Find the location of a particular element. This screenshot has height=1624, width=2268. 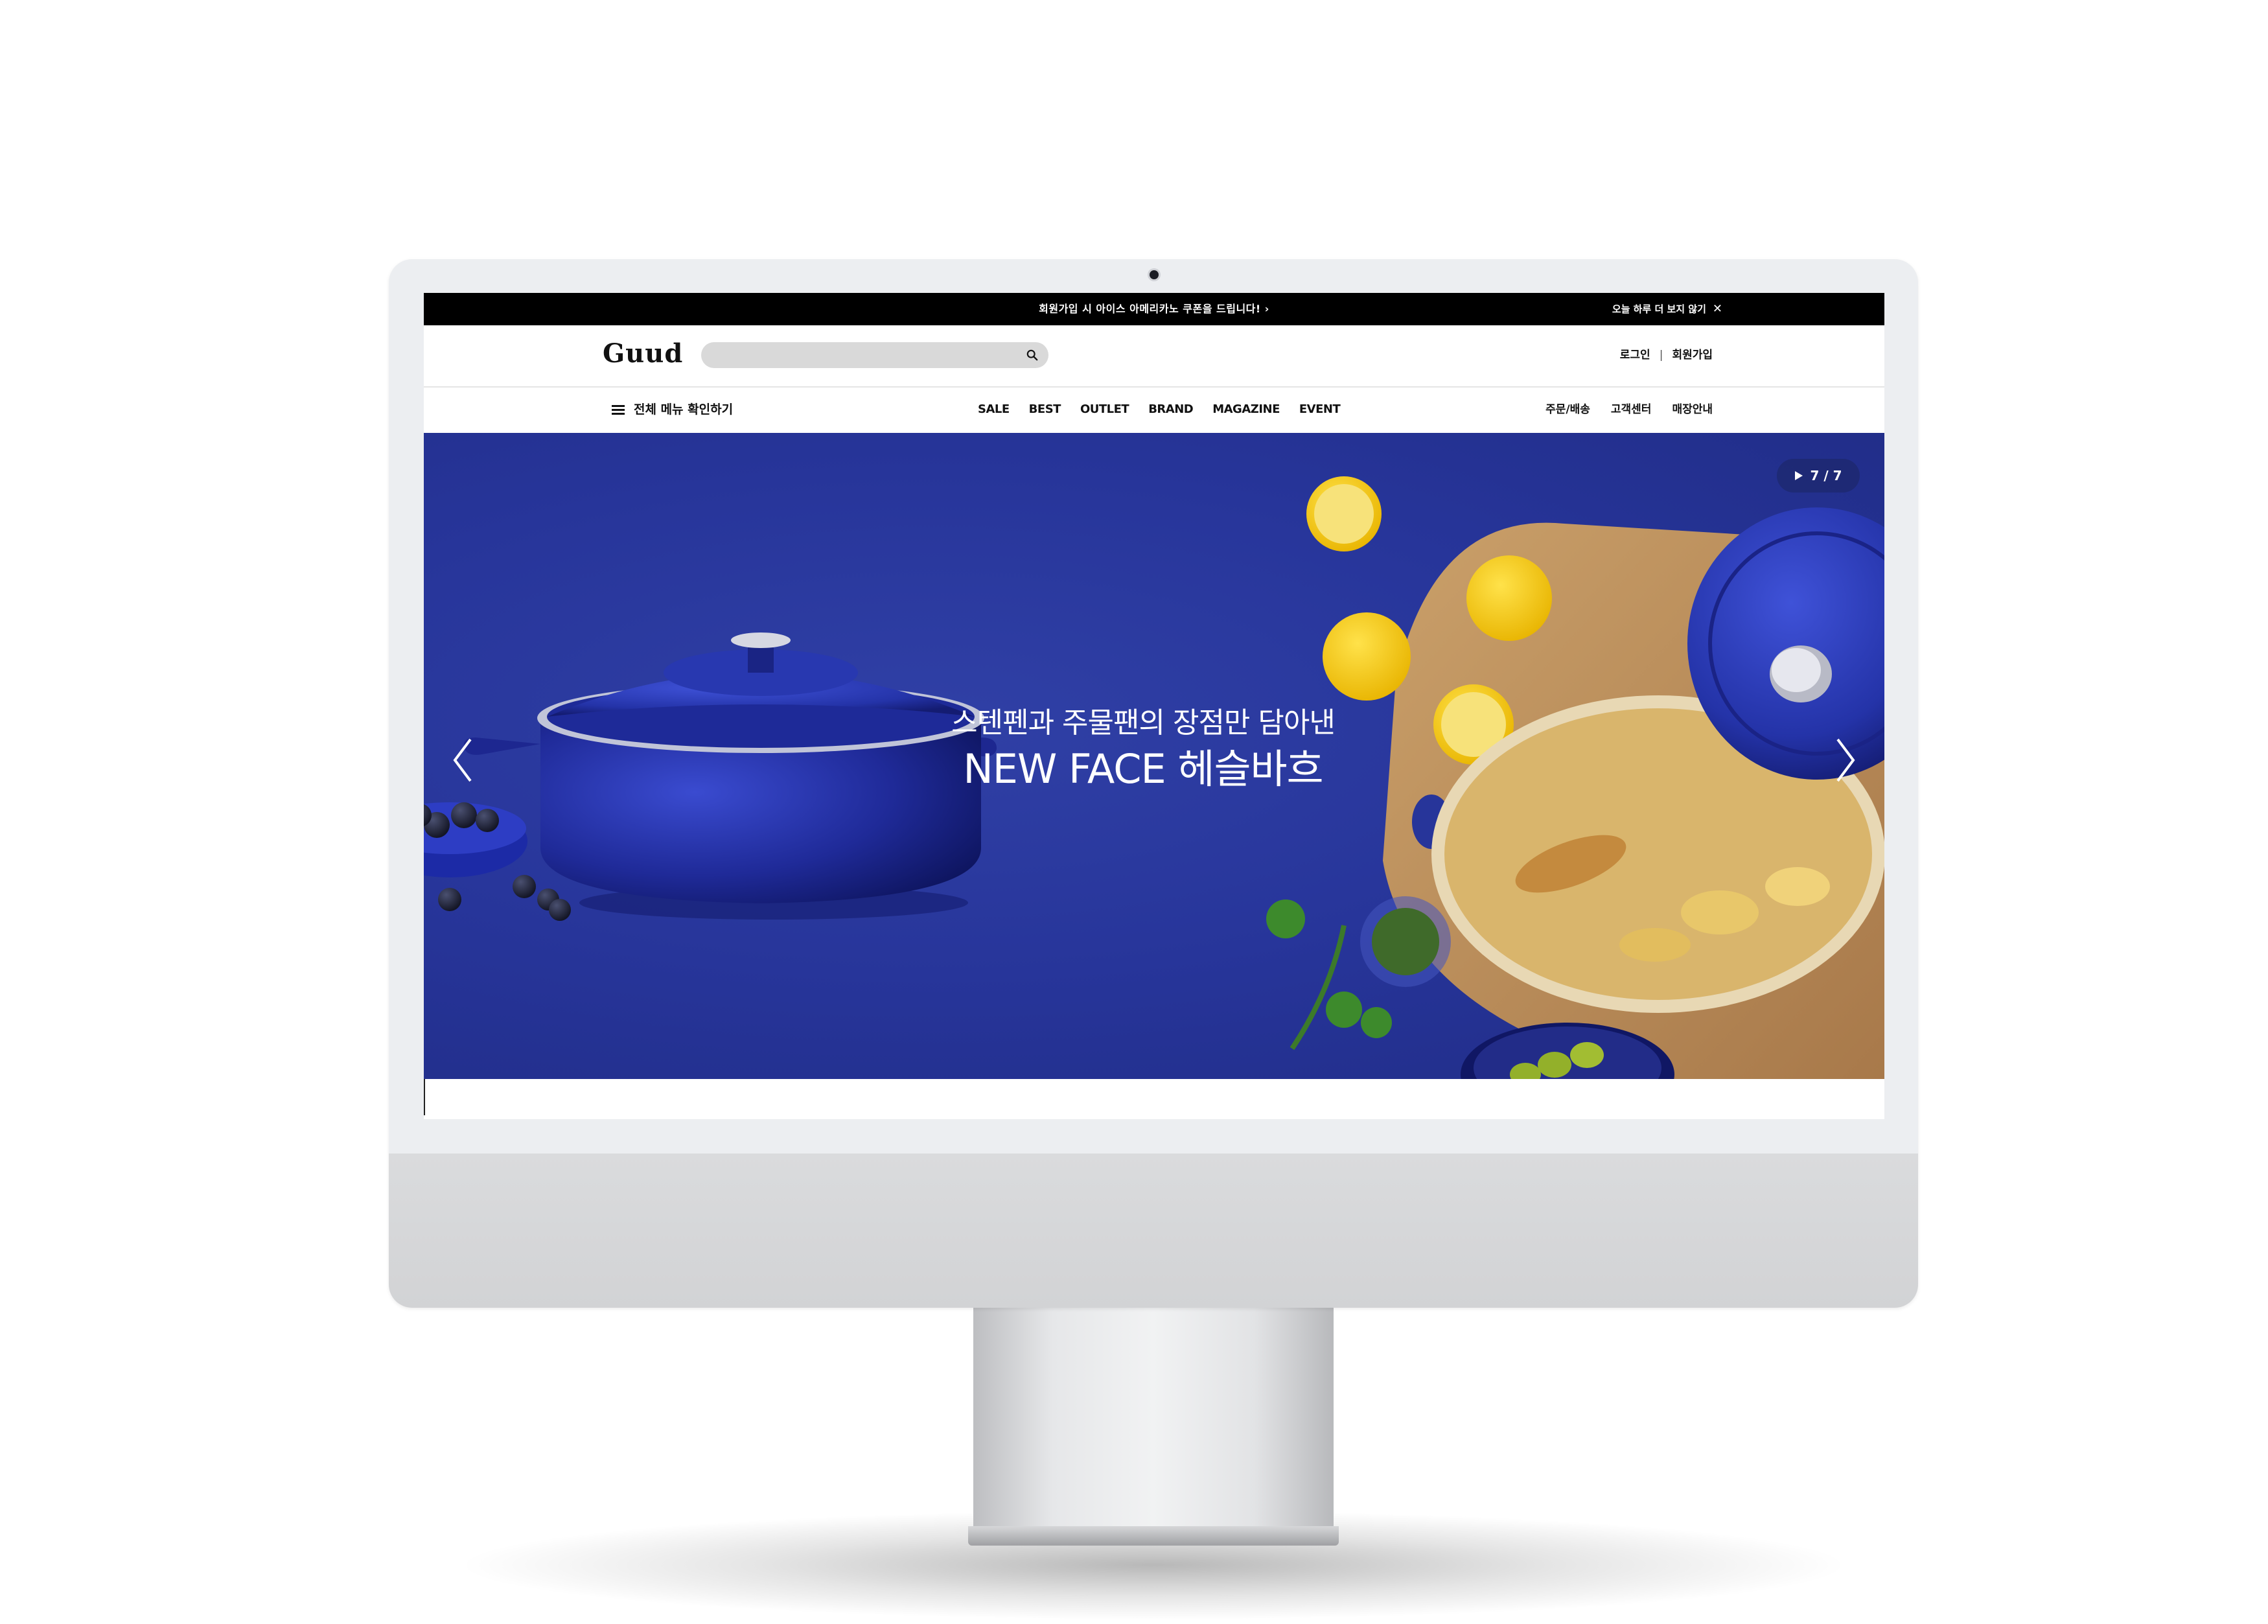

promo-close-button: 오늘 하루 더 보지 않기 ✕ is located at coordinates (1667, 309).